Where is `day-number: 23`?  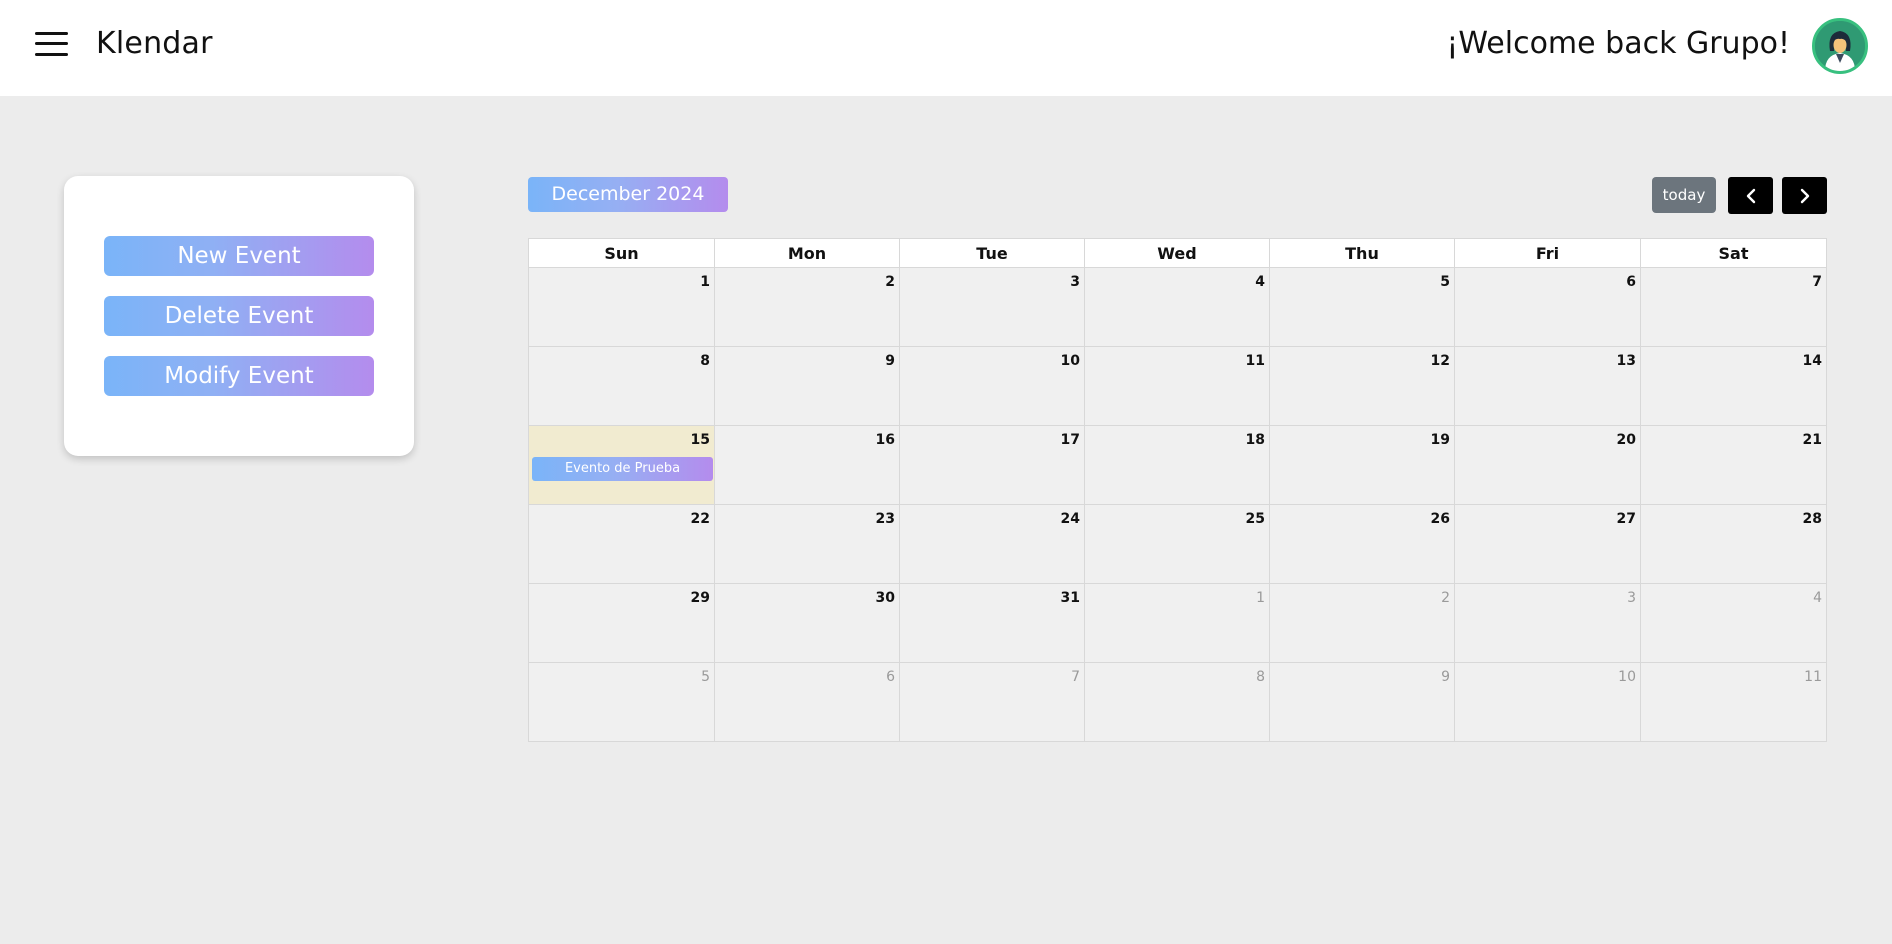
day-number: 23 is located at coordinates (885, 519).